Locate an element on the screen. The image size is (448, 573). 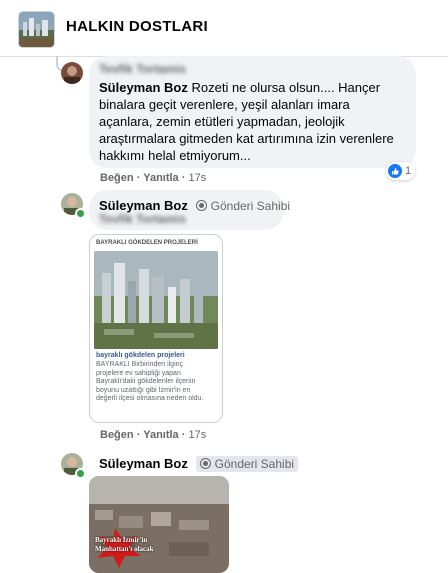
commenter-avatar is located at coordinates (72, 73).